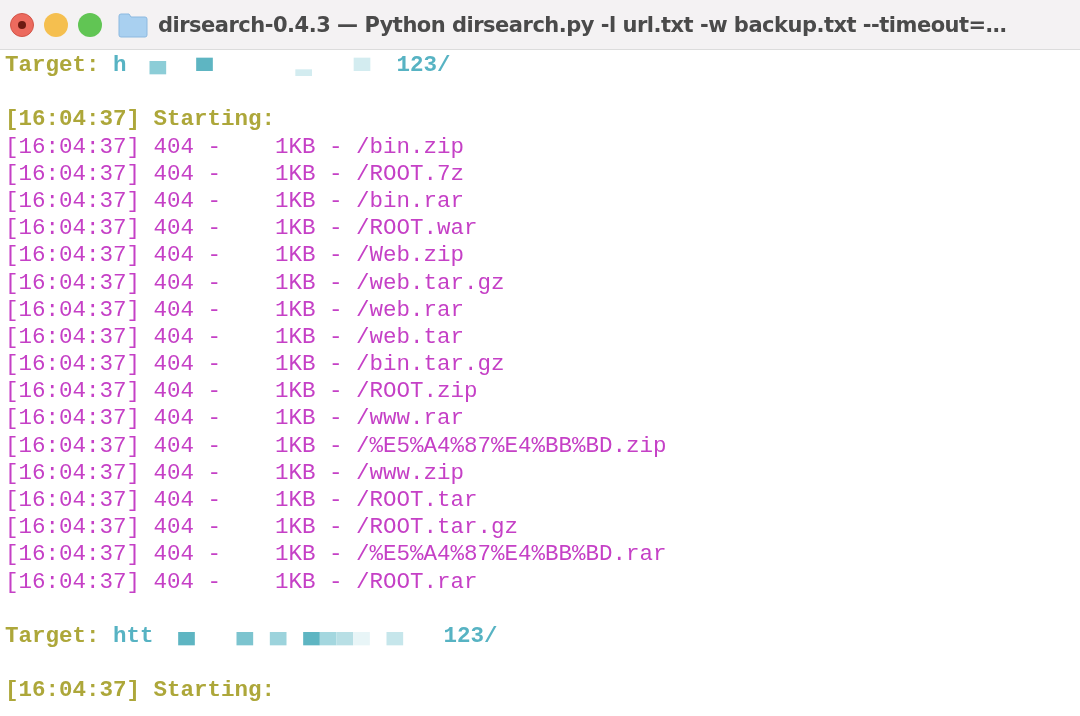 The image size is (1080, 716). I want to click on result-line: [16:04:37] 404 - 1KB - /bin.tar.gz, so click(255, 365).